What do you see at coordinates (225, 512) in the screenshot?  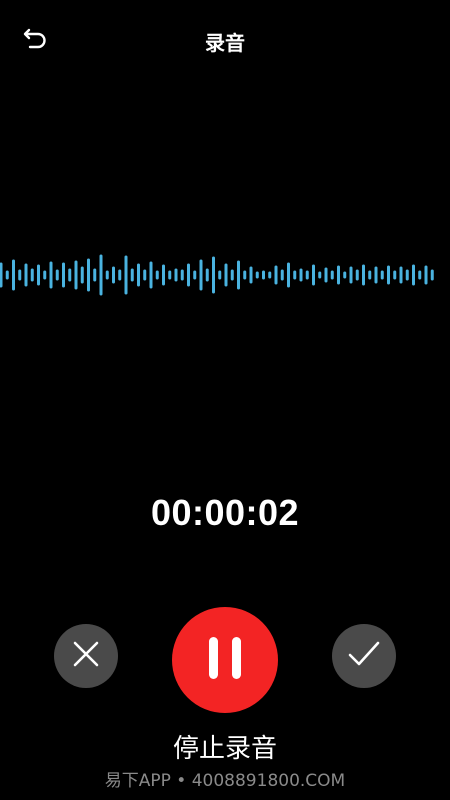 I see `recording-timer: 00:00:02` at bounding box center [225, 512].